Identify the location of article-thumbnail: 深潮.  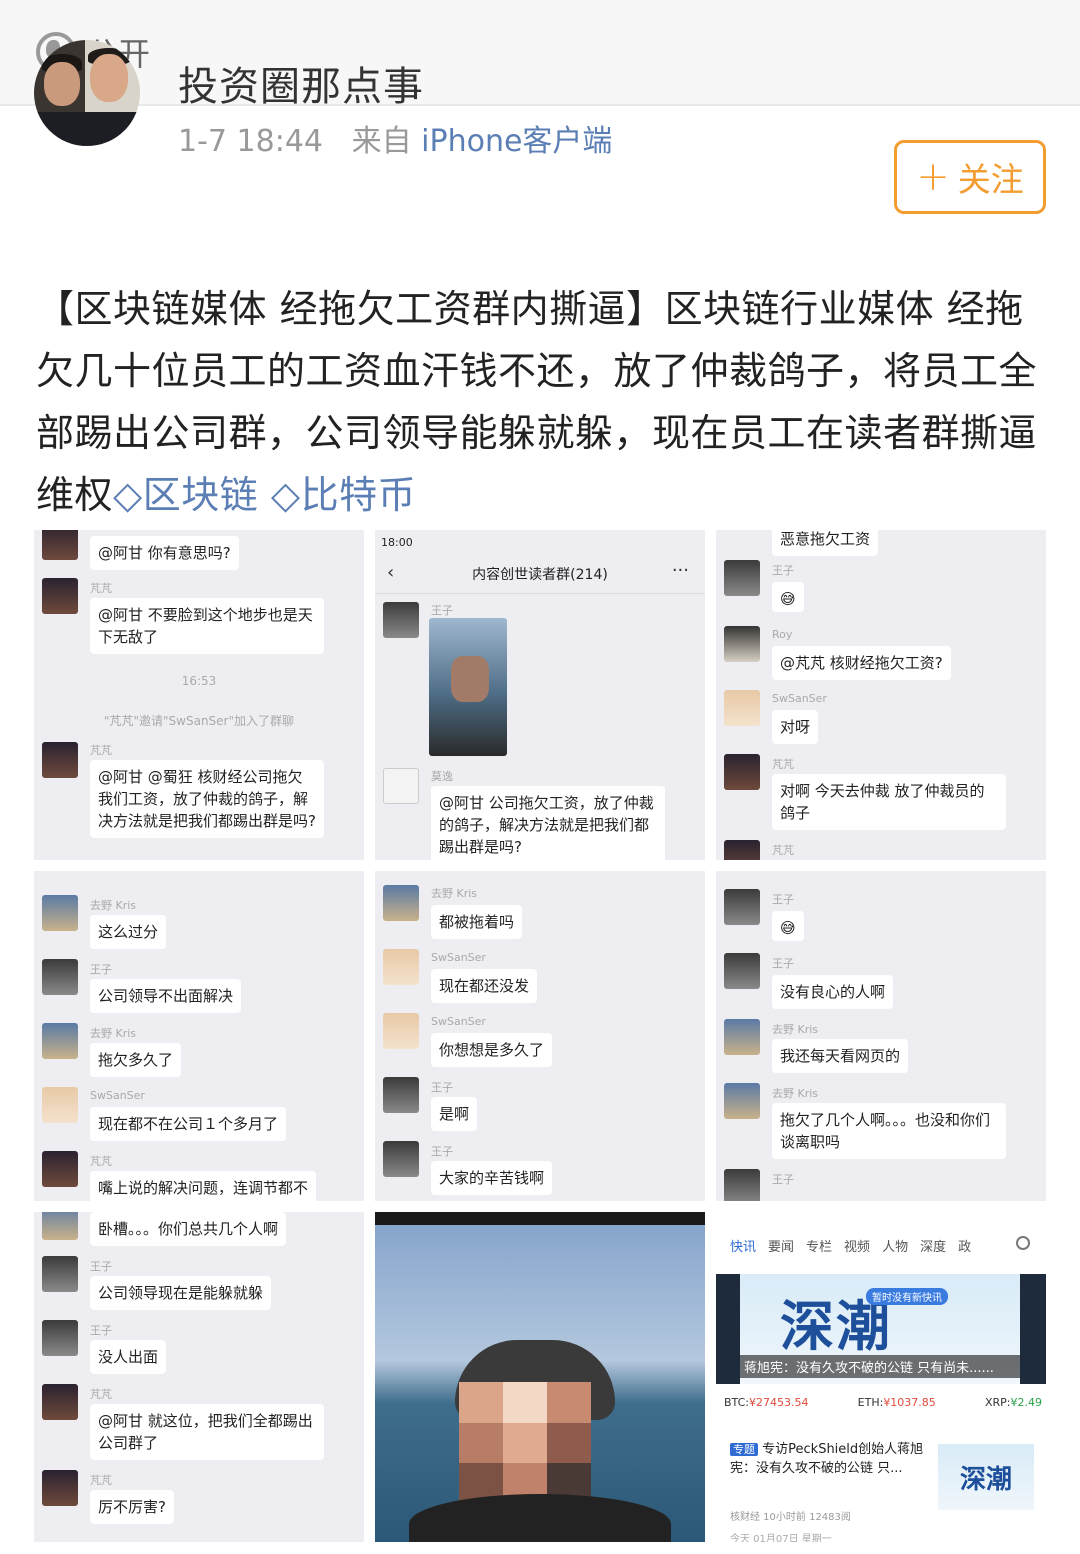
(986, 1477).